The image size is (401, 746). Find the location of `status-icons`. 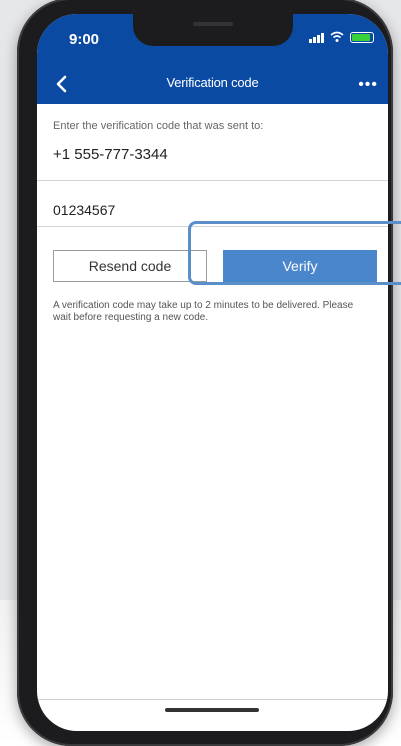

status-icons is located at coordinates (341, 37).